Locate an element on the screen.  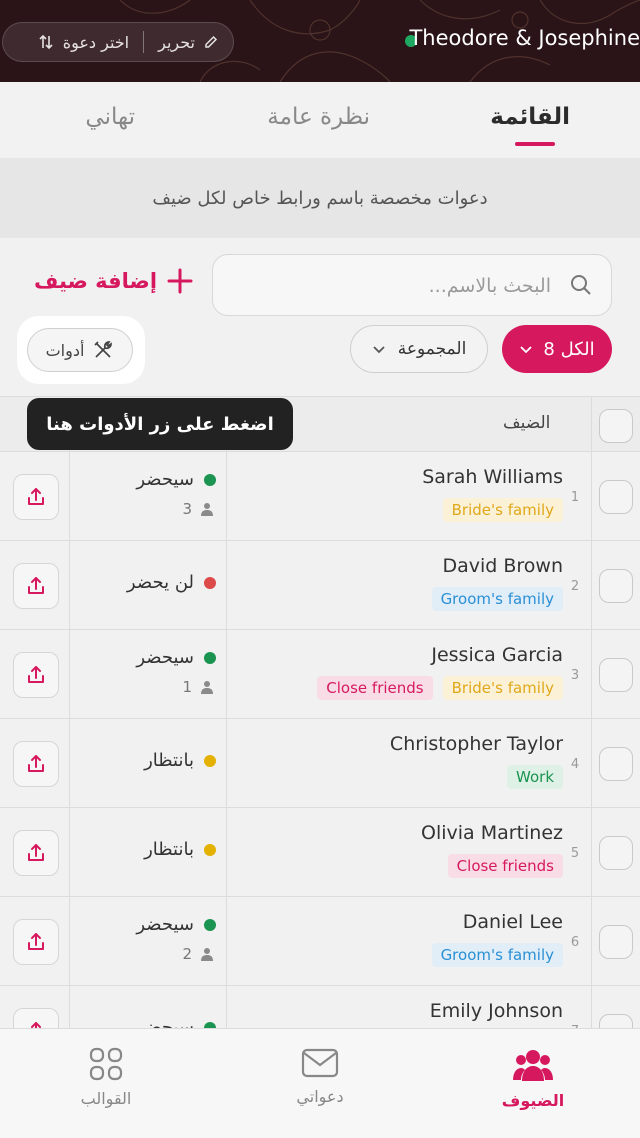
guest-name: Olivia Martinez is located at coordinates (492, 833).